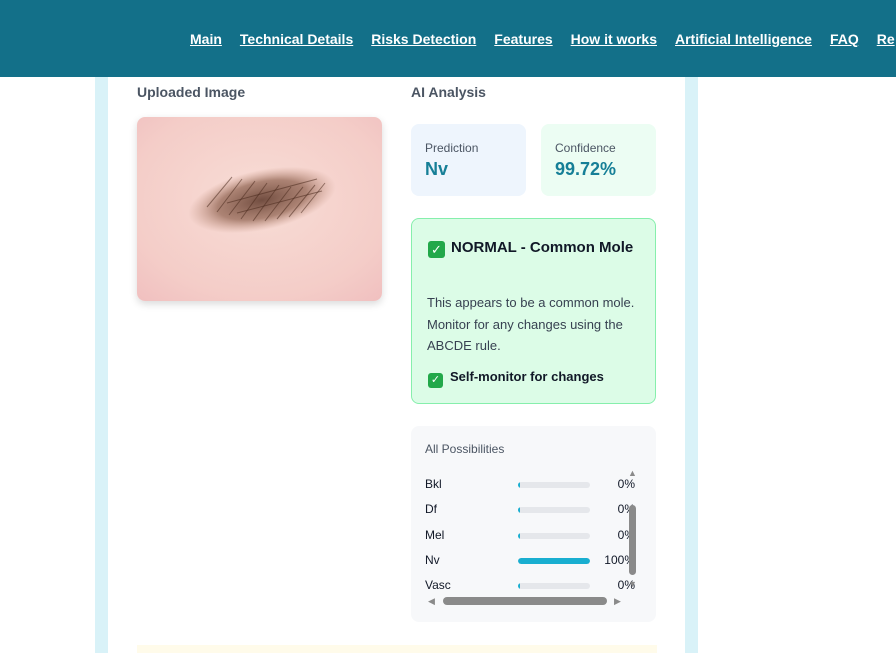 This screenshot has height=653, width=896. I want to click on confidence-card: Confidence 99.72%, so click(598, 160).